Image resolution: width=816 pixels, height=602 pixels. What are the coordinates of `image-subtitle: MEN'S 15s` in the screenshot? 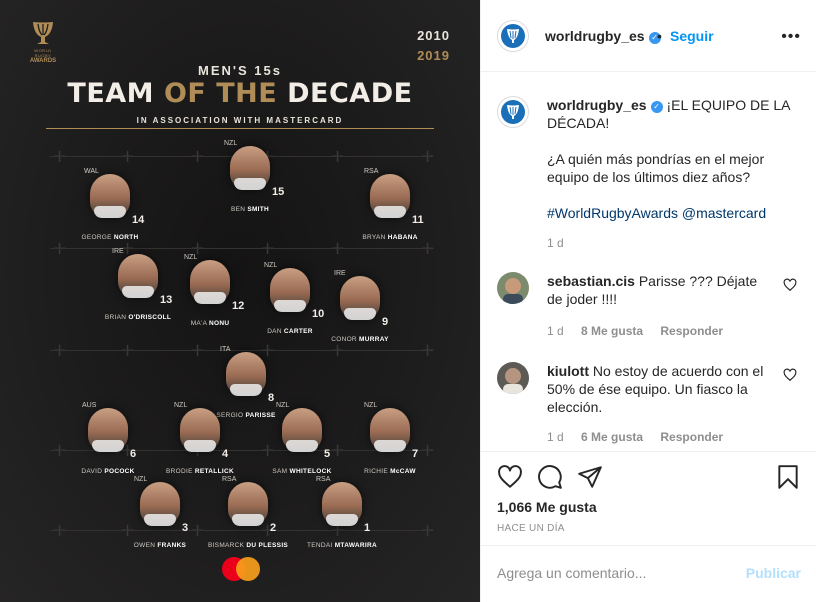 It's located at (240, 70).